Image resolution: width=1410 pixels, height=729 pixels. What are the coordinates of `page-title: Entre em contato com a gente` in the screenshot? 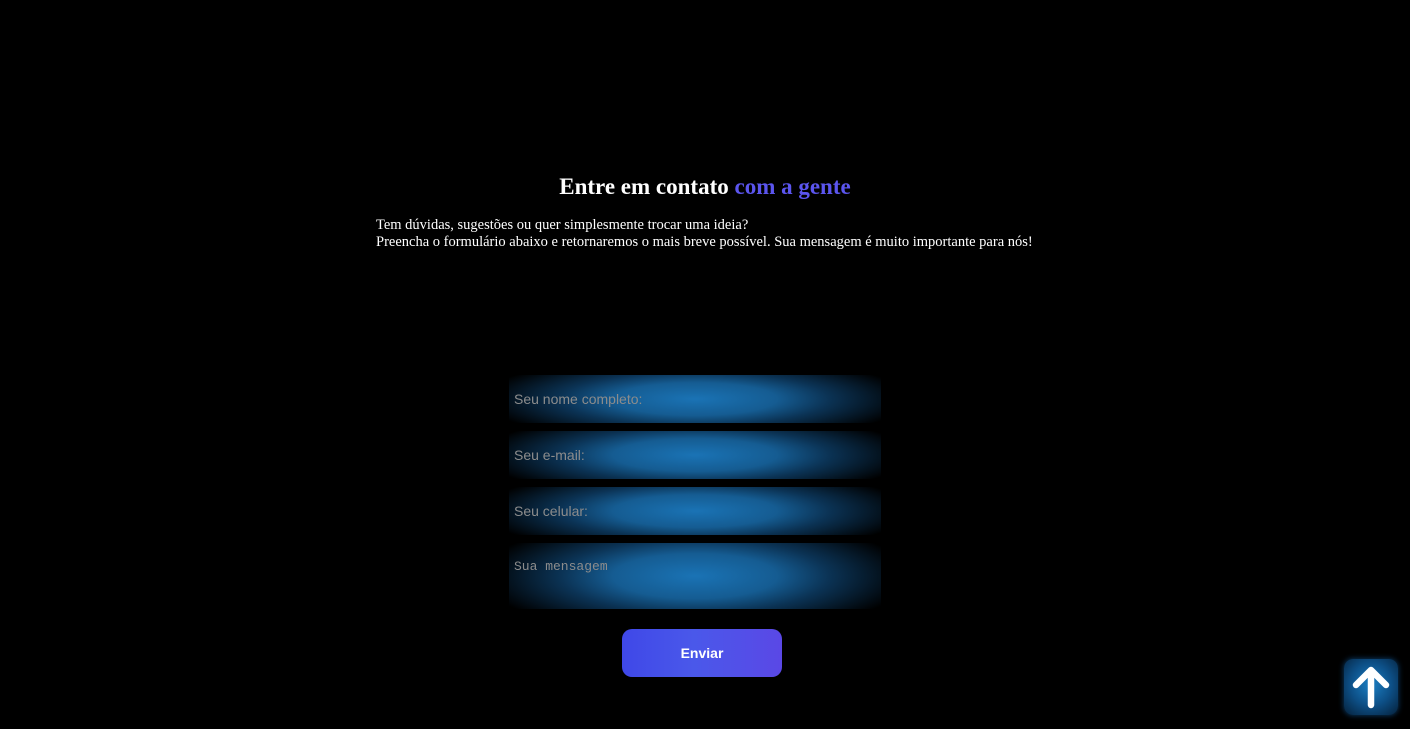 It's located at (705, 187).